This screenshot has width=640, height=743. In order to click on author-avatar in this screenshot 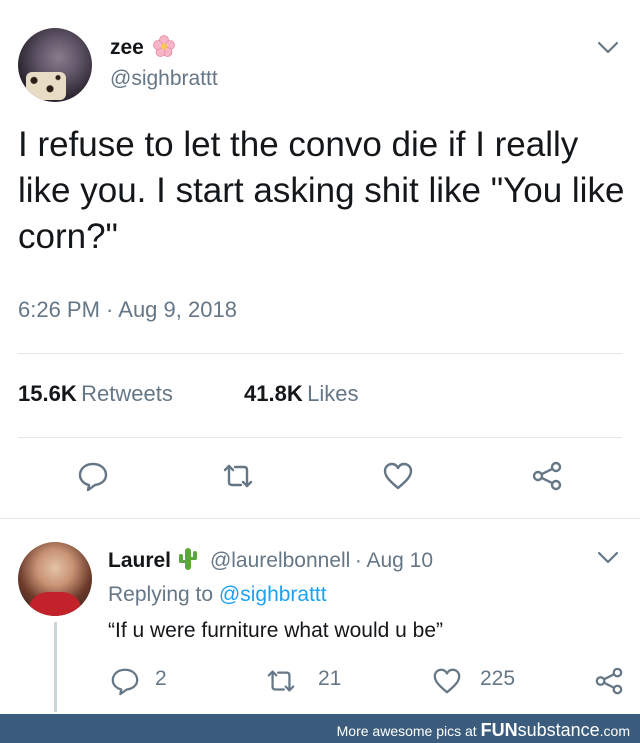, I will do `click(55, 65)`.